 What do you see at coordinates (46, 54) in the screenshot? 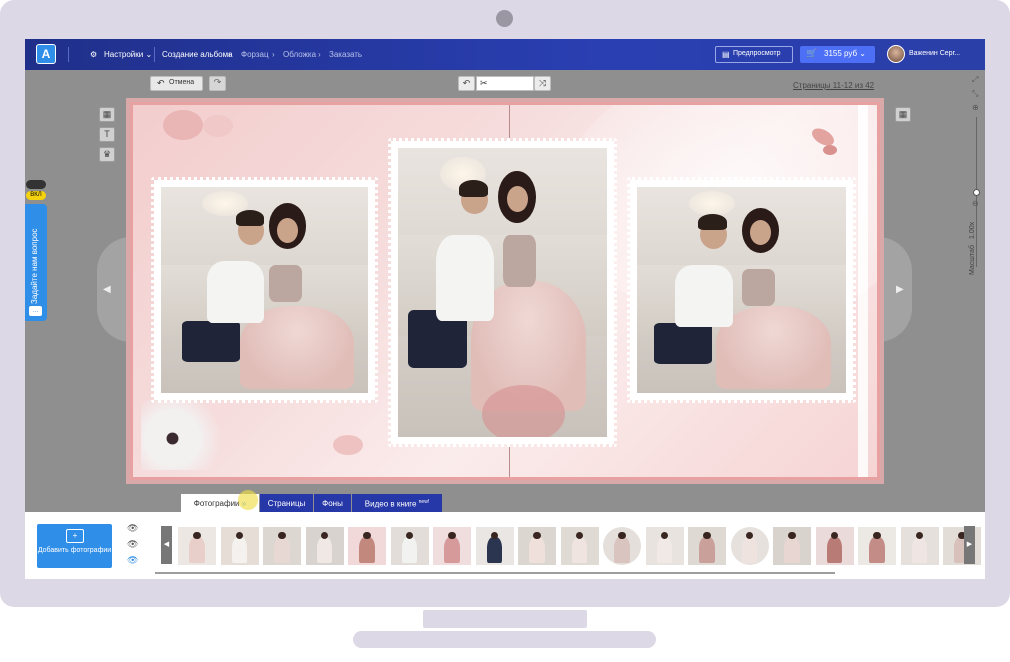
I see `a-logo-icon: A` at bounding box center [46, 54].